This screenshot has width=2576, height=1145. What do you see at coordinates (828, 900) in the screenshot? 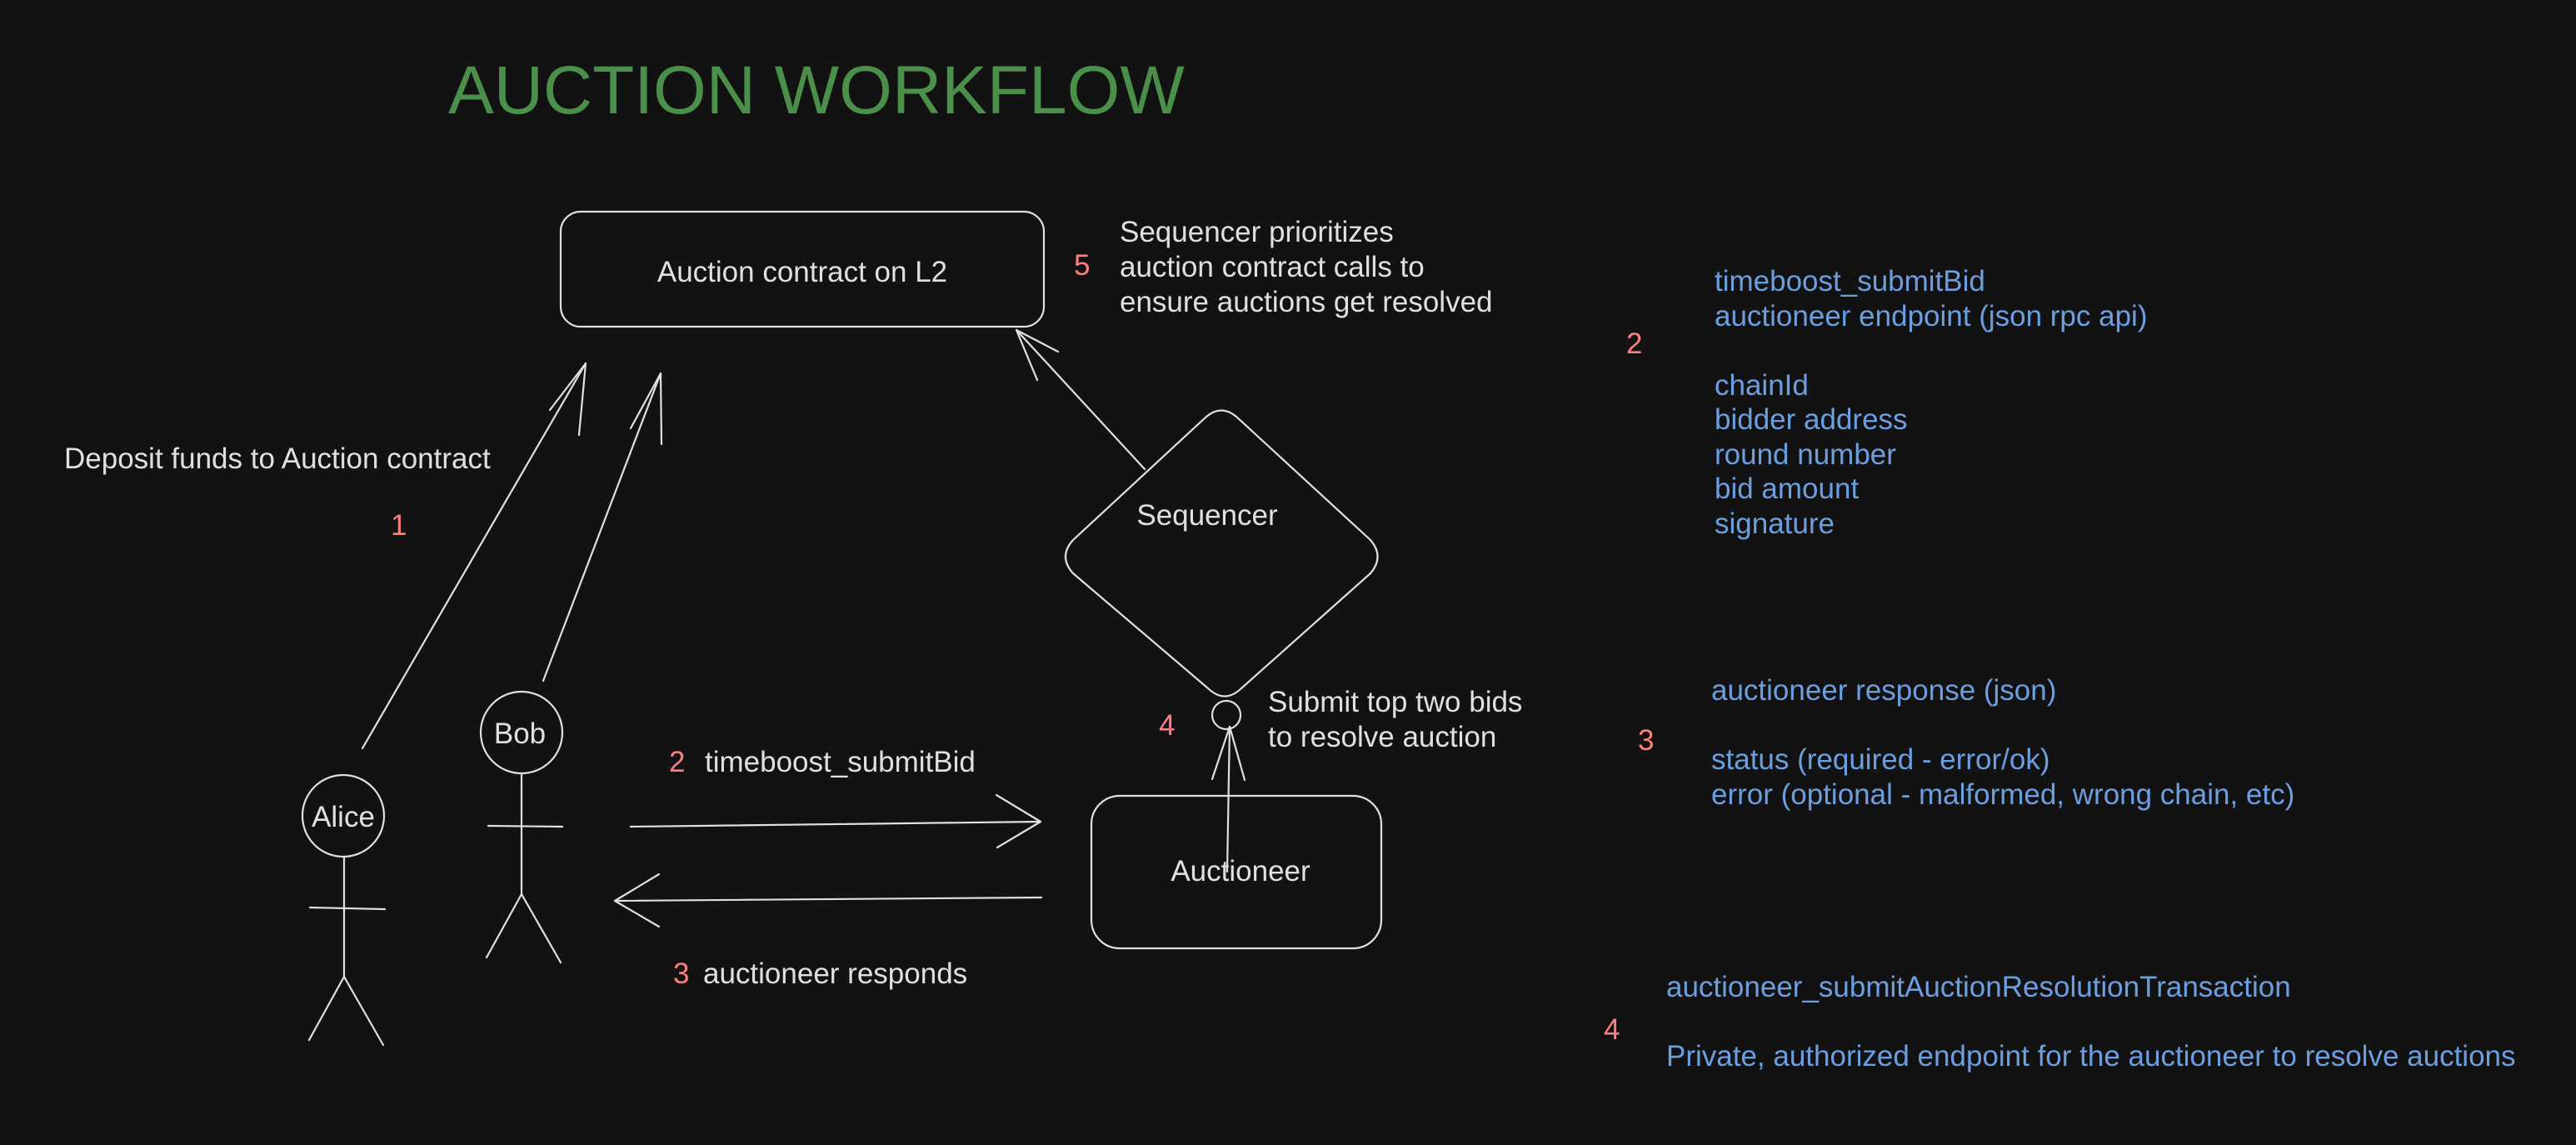
I see `response-arrow` at bounding box center [828, 900].